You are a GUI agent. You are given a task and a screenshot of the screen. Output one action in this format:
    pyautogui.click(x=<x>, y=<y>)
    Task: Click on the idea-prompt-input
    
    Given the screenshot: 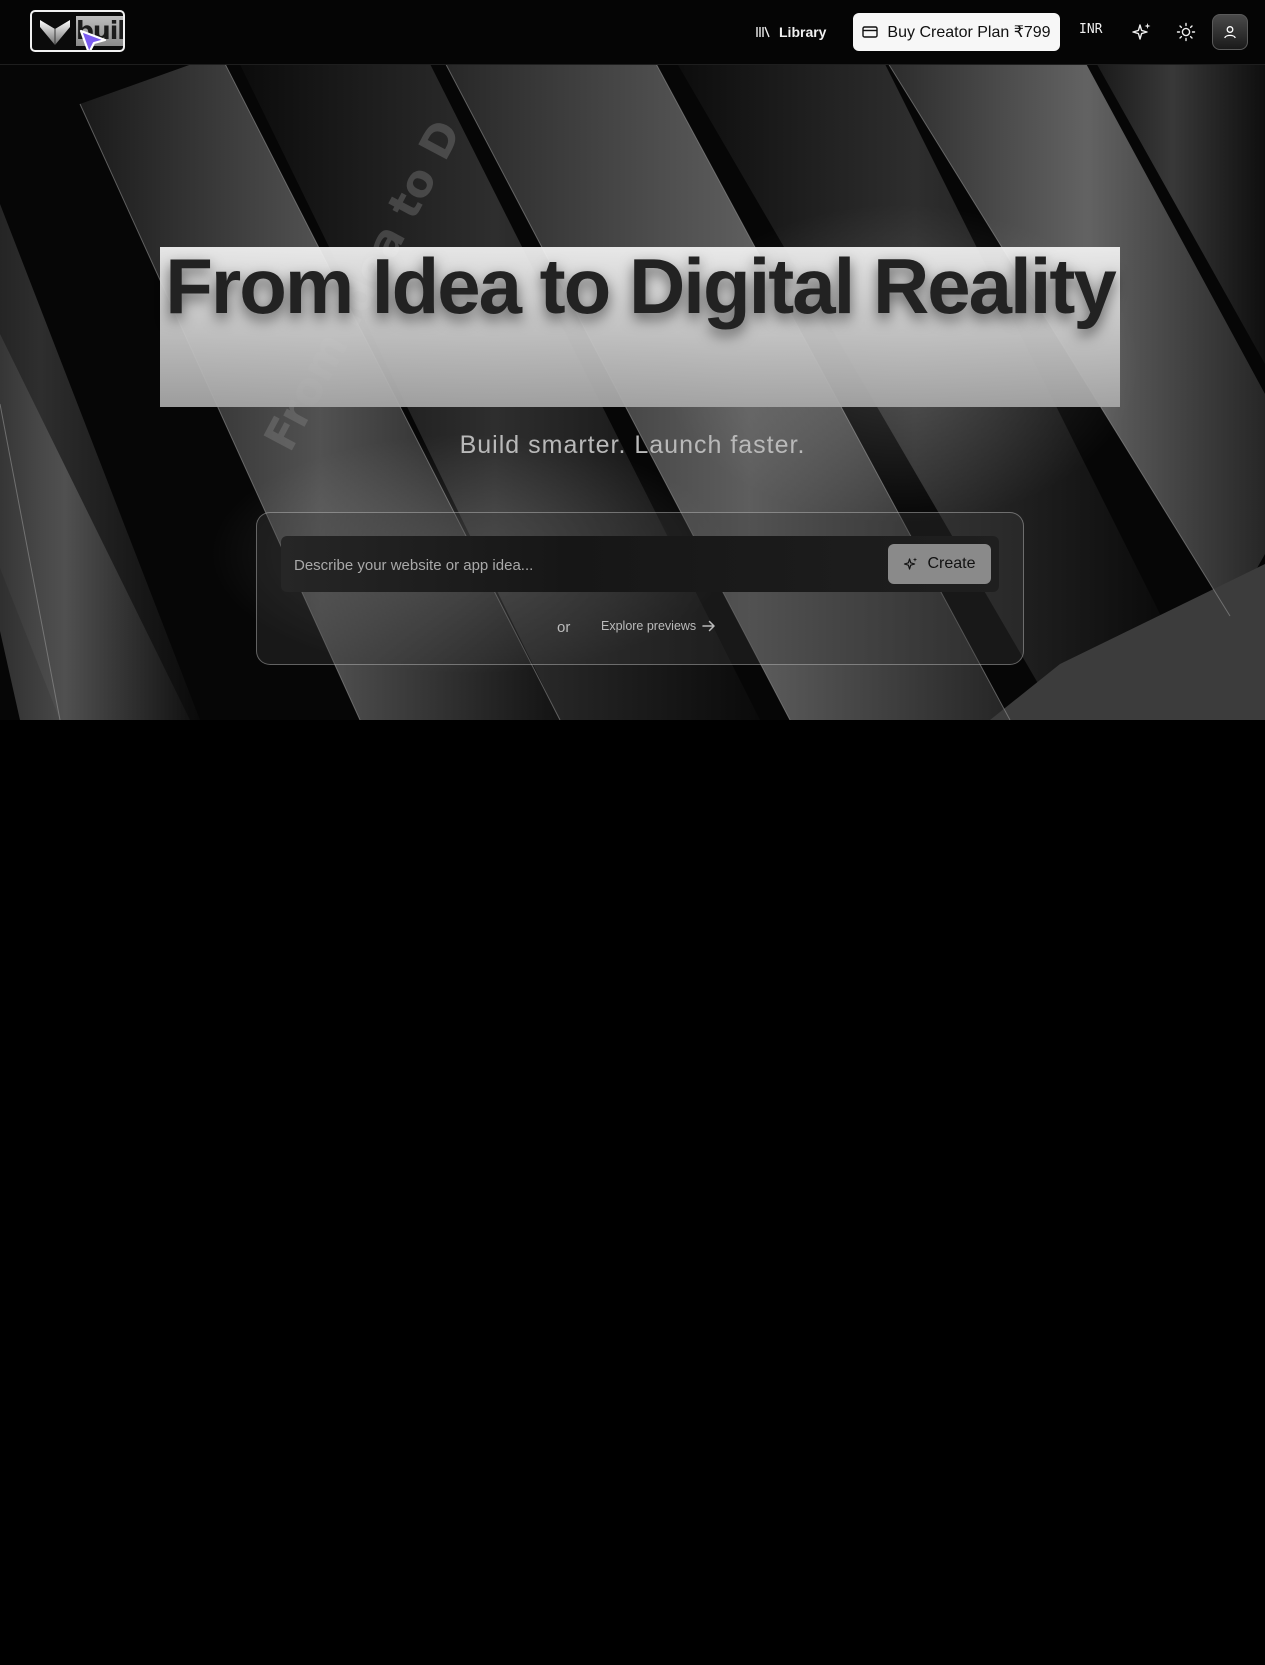 What is the action you would take?
    pyautogui.click(x=588, y=565)
    